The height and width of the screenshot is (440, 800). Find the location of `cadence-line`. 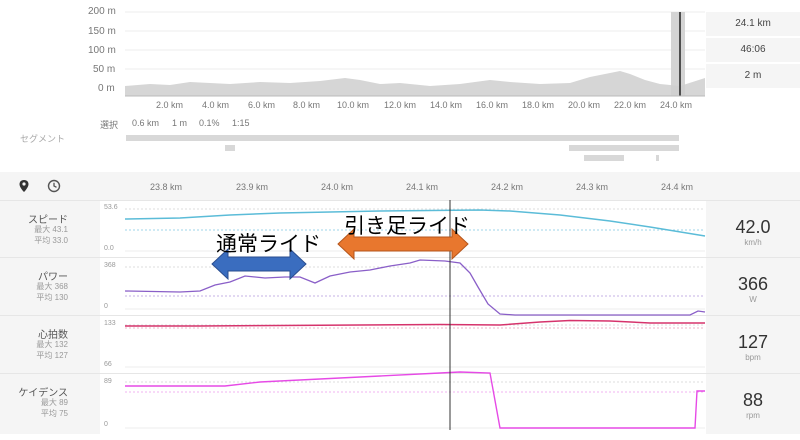

cadence-line is located at coordinates (415, 400).